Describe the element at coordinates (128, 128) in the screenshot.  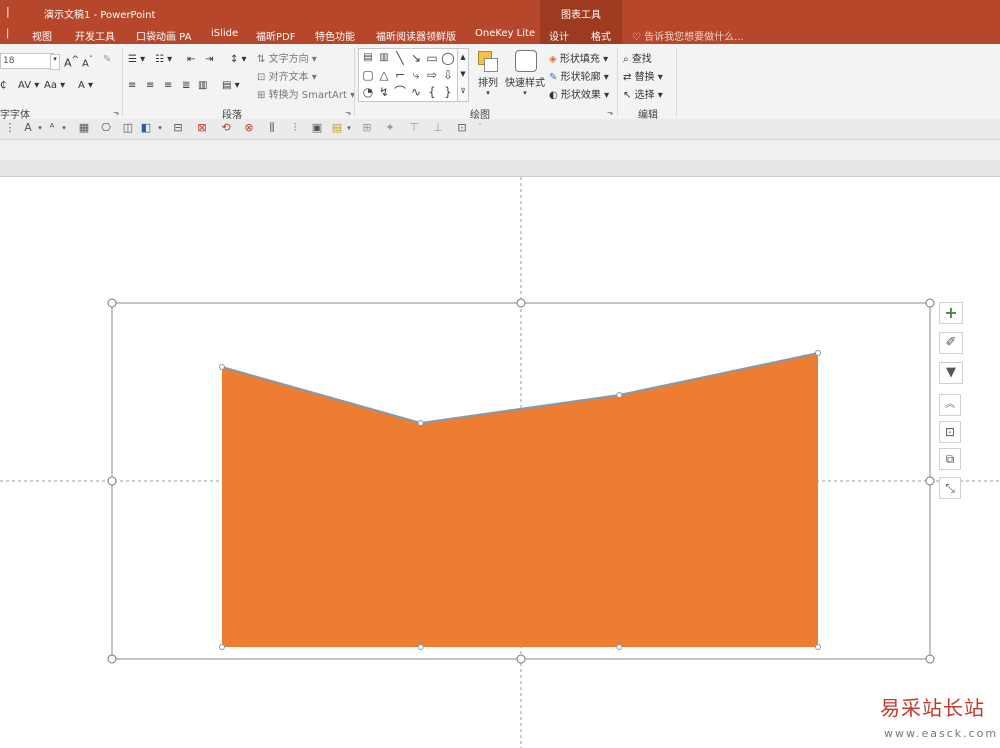
I see `ungroup-icon: ◫` at that location.